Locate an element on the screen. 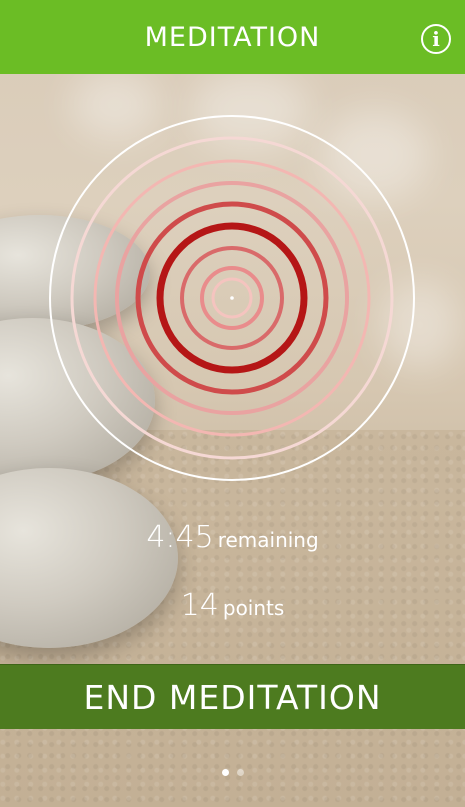  page-indicator is located at coordinates (232, 772).